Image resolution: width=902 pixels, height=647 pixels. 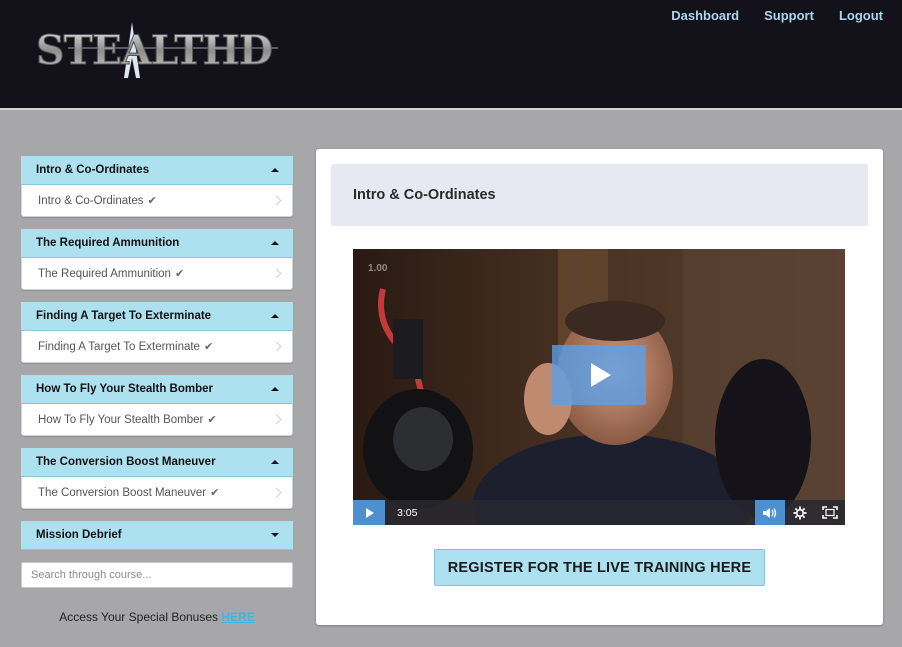 What do you see at coordinates (91, 200) in the screenshot?
I see `lesson-label: Intro & Co-Ordinates` at bounding box center [91, 200].